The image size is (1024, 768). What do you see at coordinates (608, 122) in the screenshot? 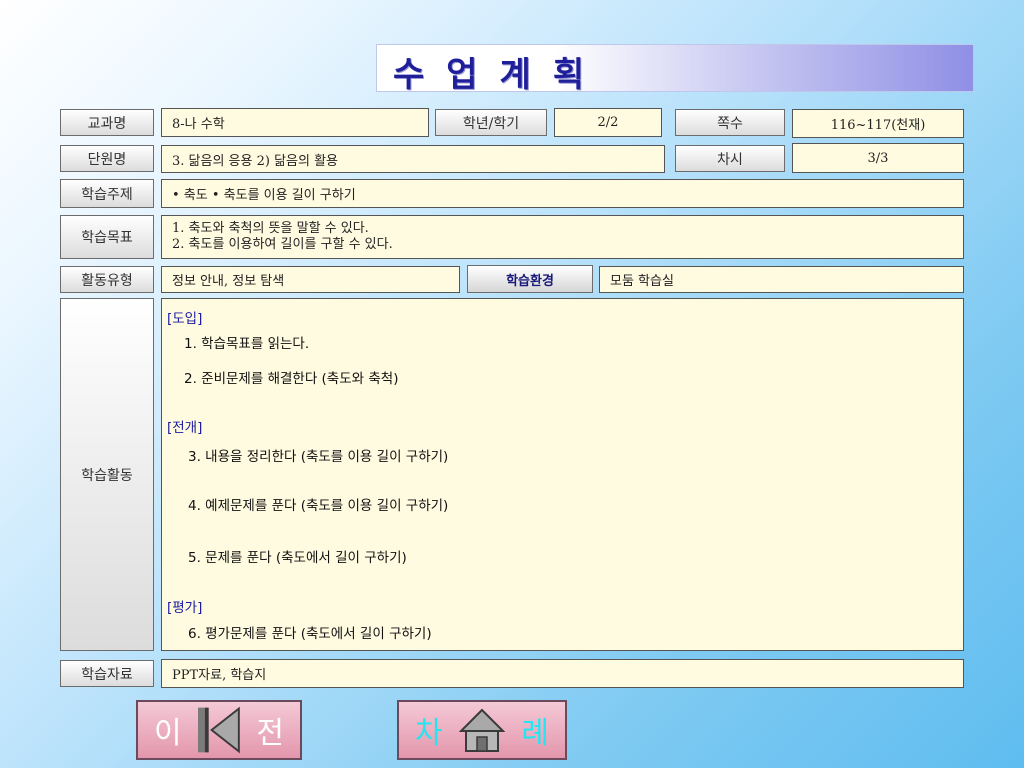
I see `grade-value: 2/2` at bounding box center [608, 122].